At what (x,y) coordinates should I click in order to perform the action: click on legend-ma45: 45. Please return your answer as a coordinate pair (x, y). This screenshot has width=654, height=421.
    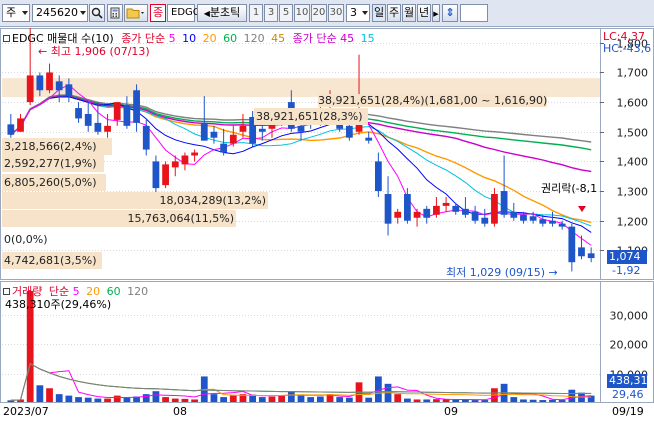
    Looking at the image, I should click on (347, 38).